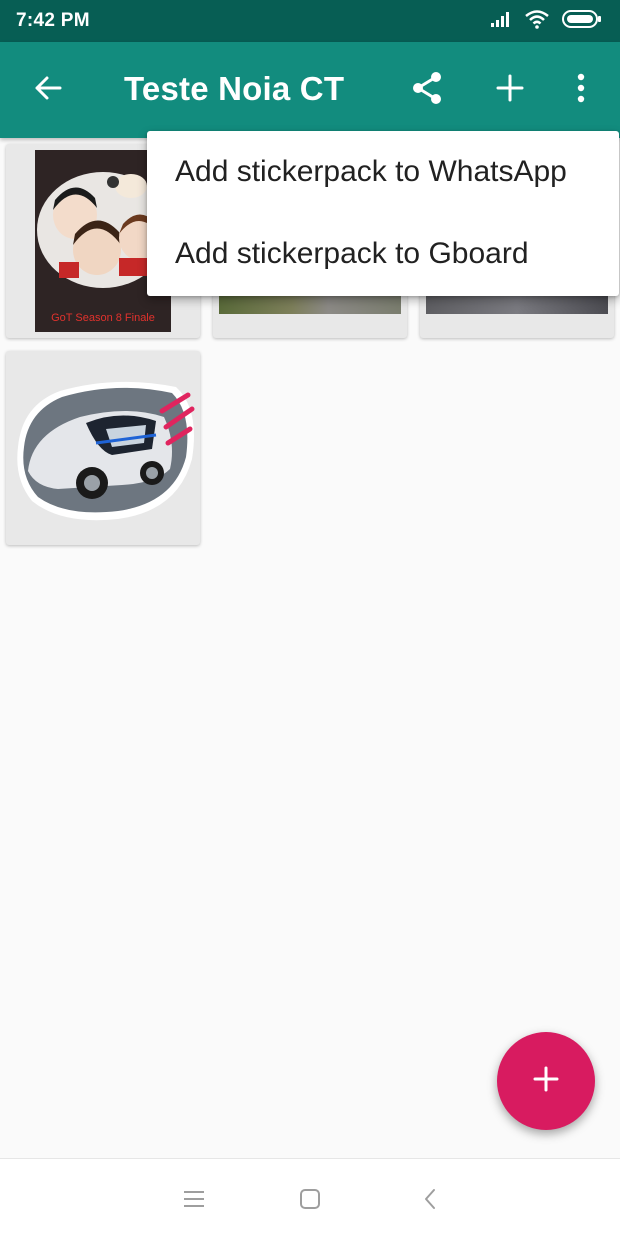 The image size is (620, 1240). I want to click on home-square-icon, so click(310, 1201).